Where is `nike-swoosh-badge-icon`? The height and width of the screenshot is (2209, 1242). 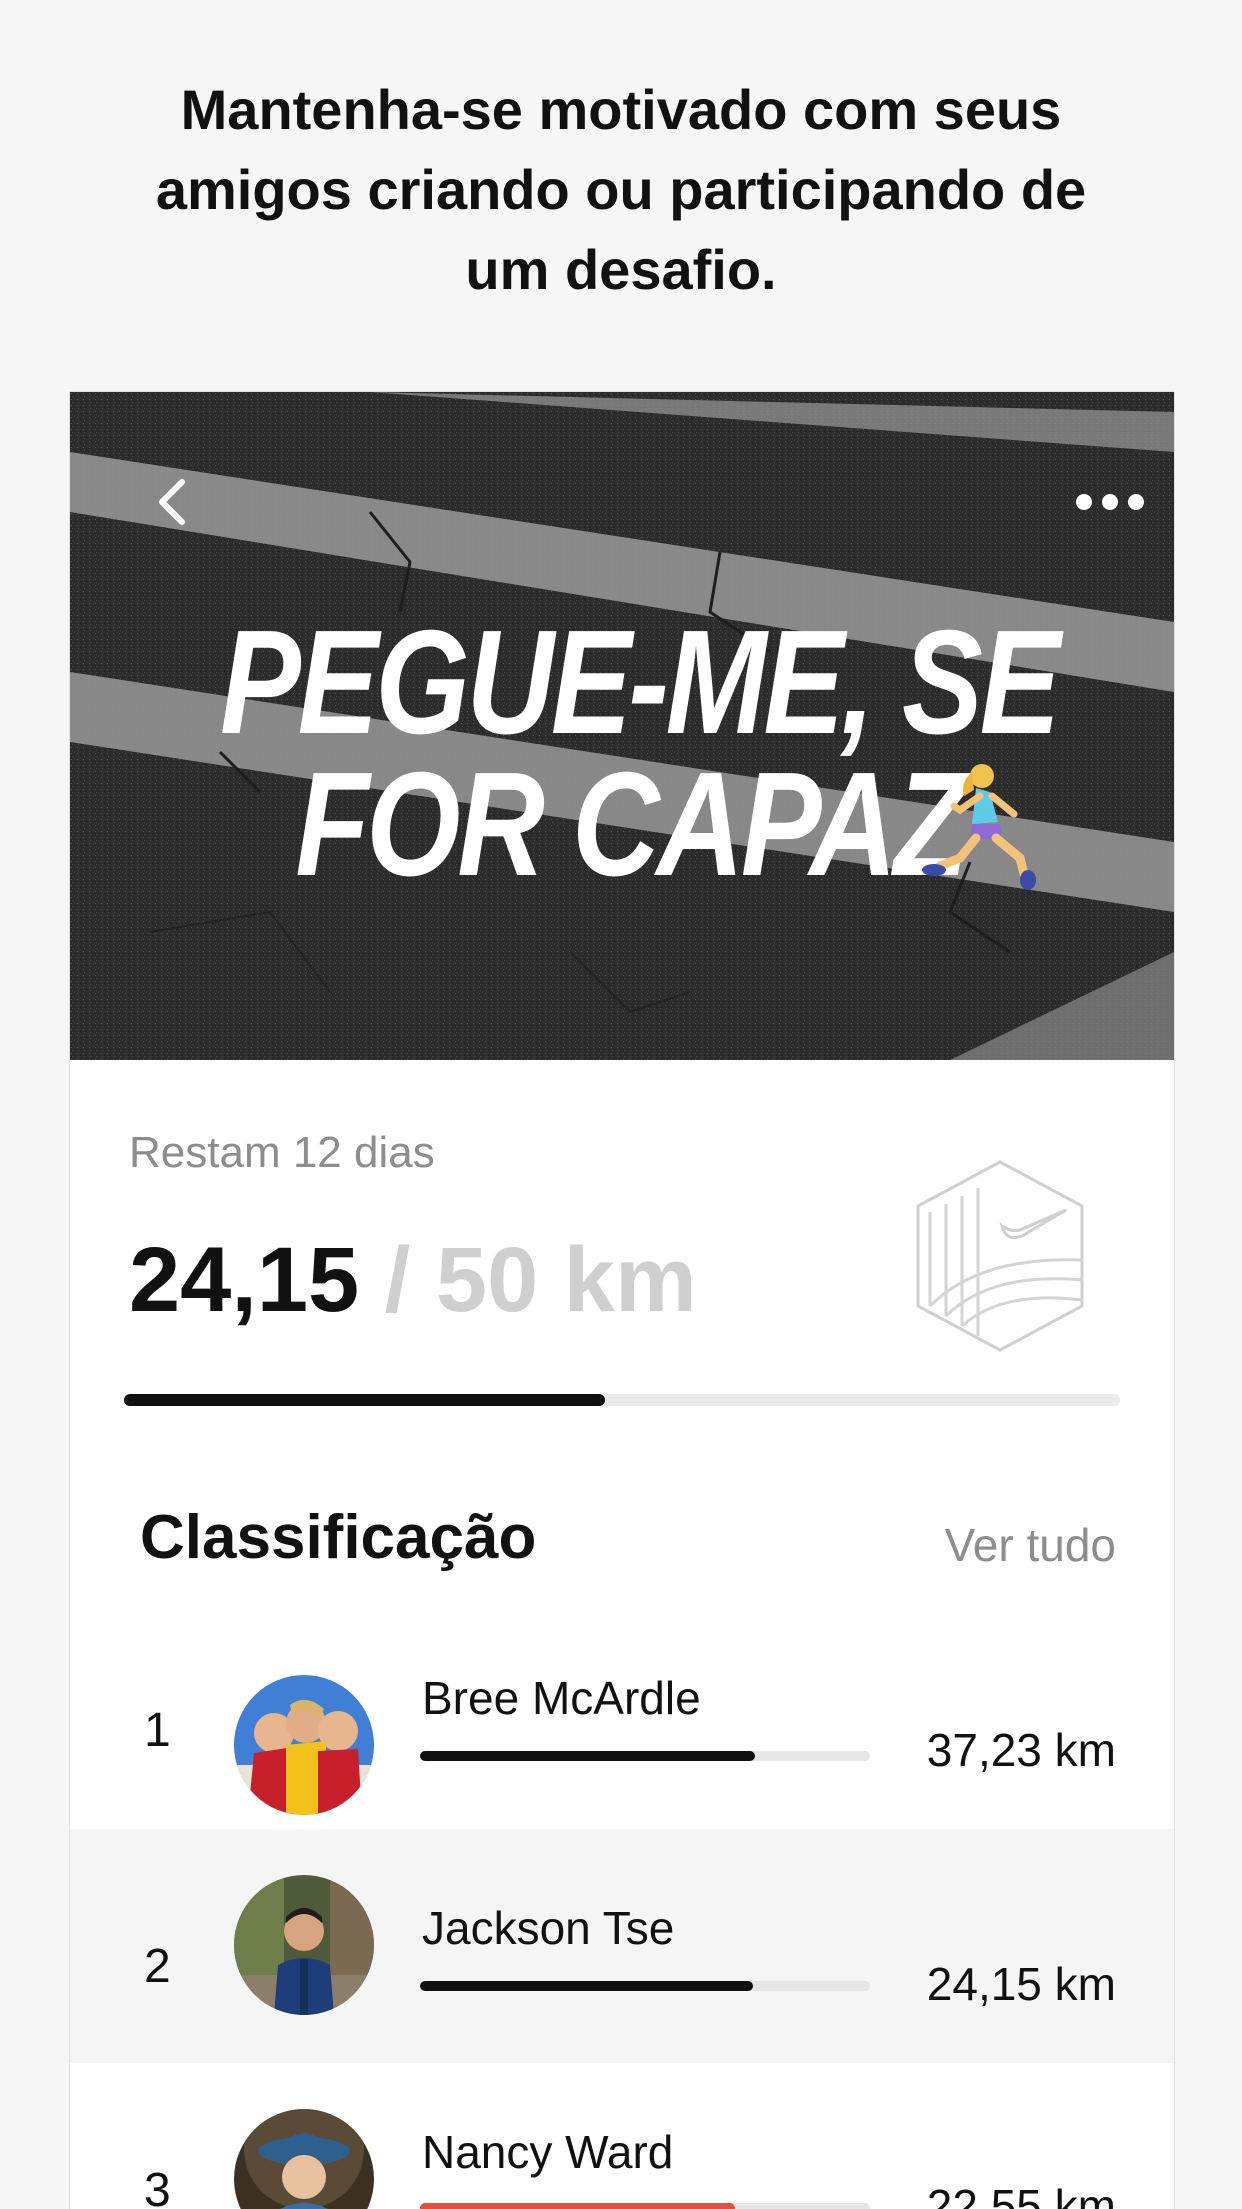 nike-swoosh-badge-icon is located at coordinates (1000, 1256).